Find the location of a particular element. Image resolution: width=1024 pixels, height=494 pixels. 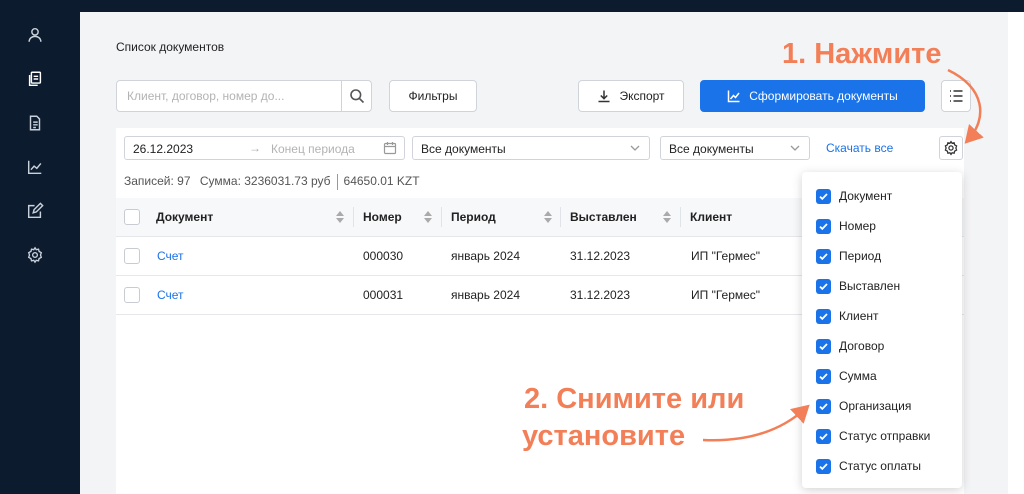

records-count: Записей: 97 is located at coordinates (157, 181).